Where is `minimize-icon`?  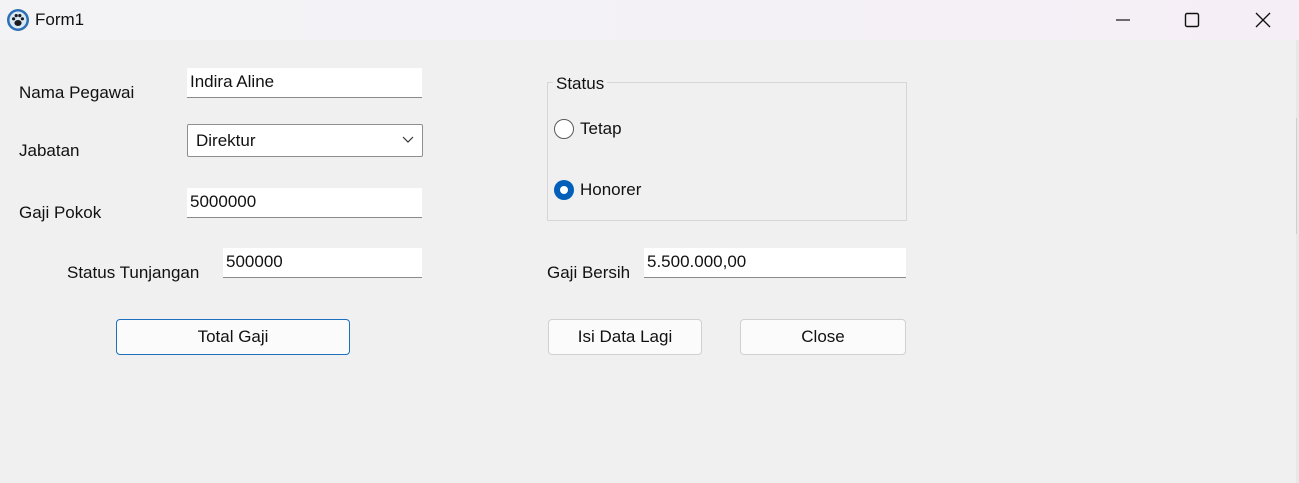 minimize-icon is located at coordinates (1123, 20).